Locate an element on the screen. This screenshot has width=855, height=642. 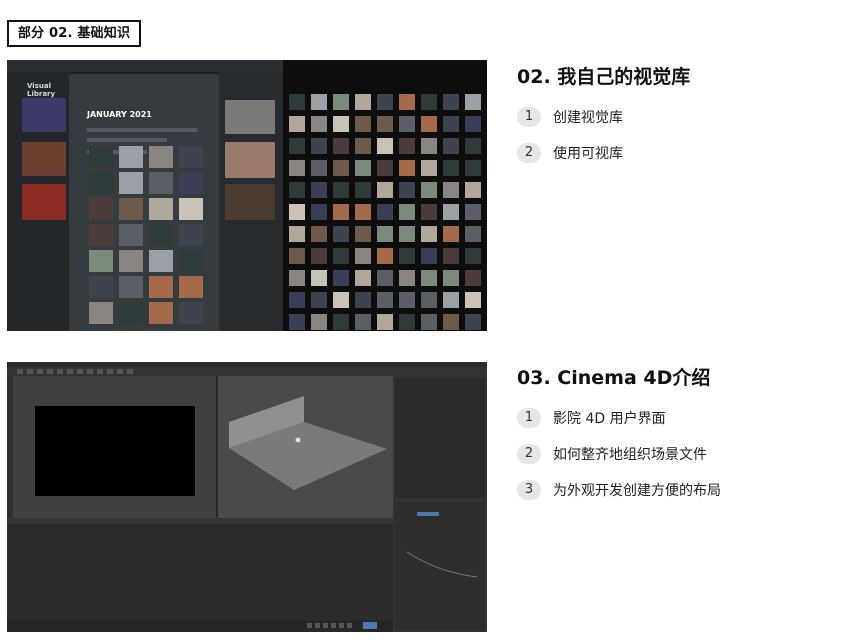
list-item: 1 影院 4D 用户界面 is located at coordinates (682, 418).